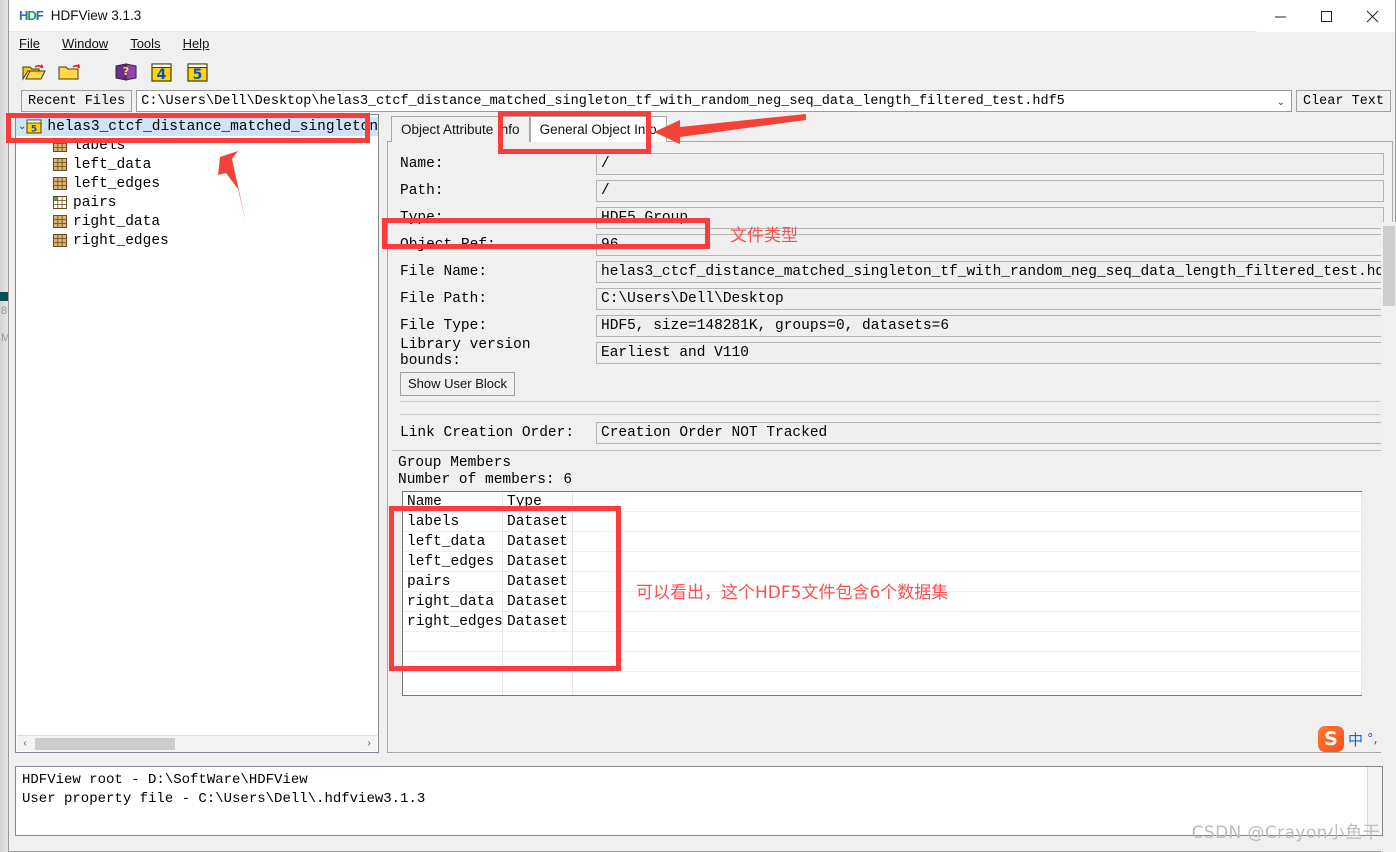  What do you see at coordinates (967, 502) in the screenshot?
I see `column-header-blank` at bounding box center [967, 502].